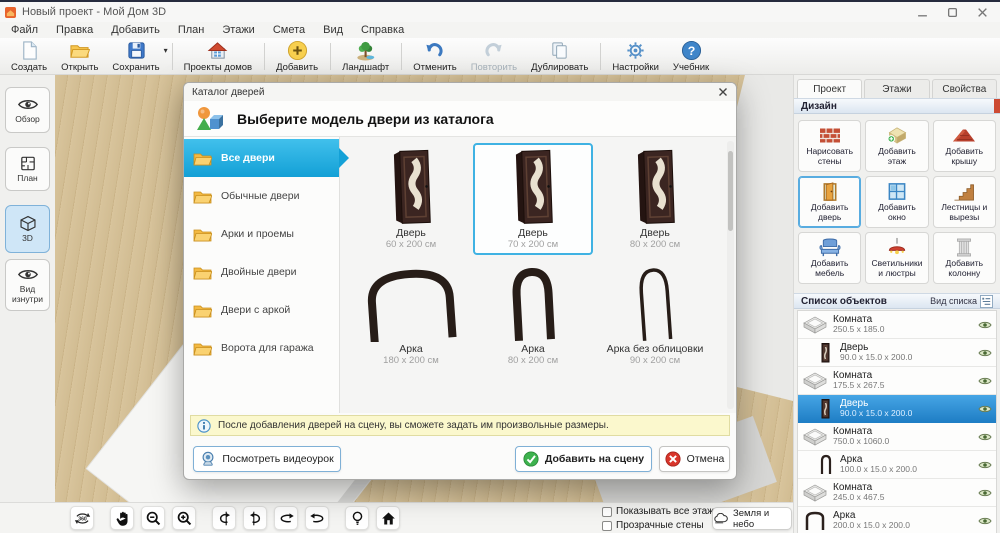 The width and height of the screenshot is (1000, 533). What do you see at coordinates (333, 30) in the screenshot?
I see `menu-item: Вид` at bounding box center [333, 30].